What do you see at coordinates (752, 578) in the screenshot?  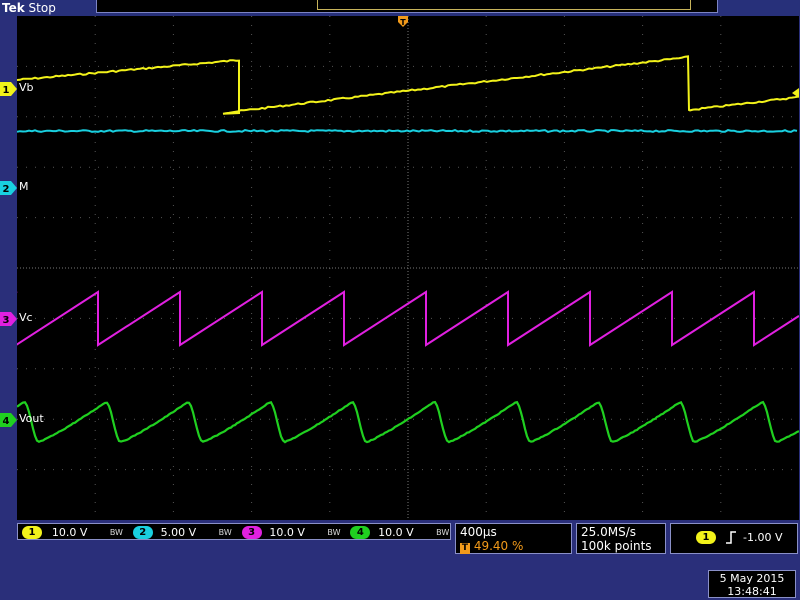 I see `date: 5 May 2015` at bounding box center [752, 578].